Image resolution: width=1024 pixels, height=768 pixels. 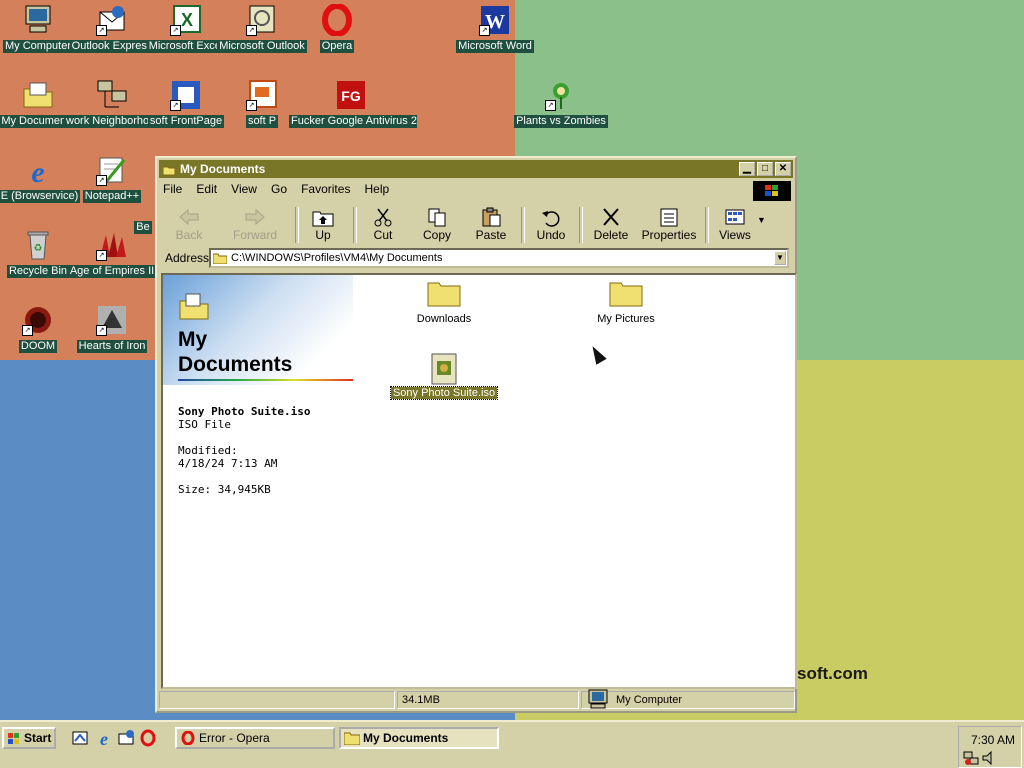 I want to click on menu-edit: Edit, so click(x=206, y=189).